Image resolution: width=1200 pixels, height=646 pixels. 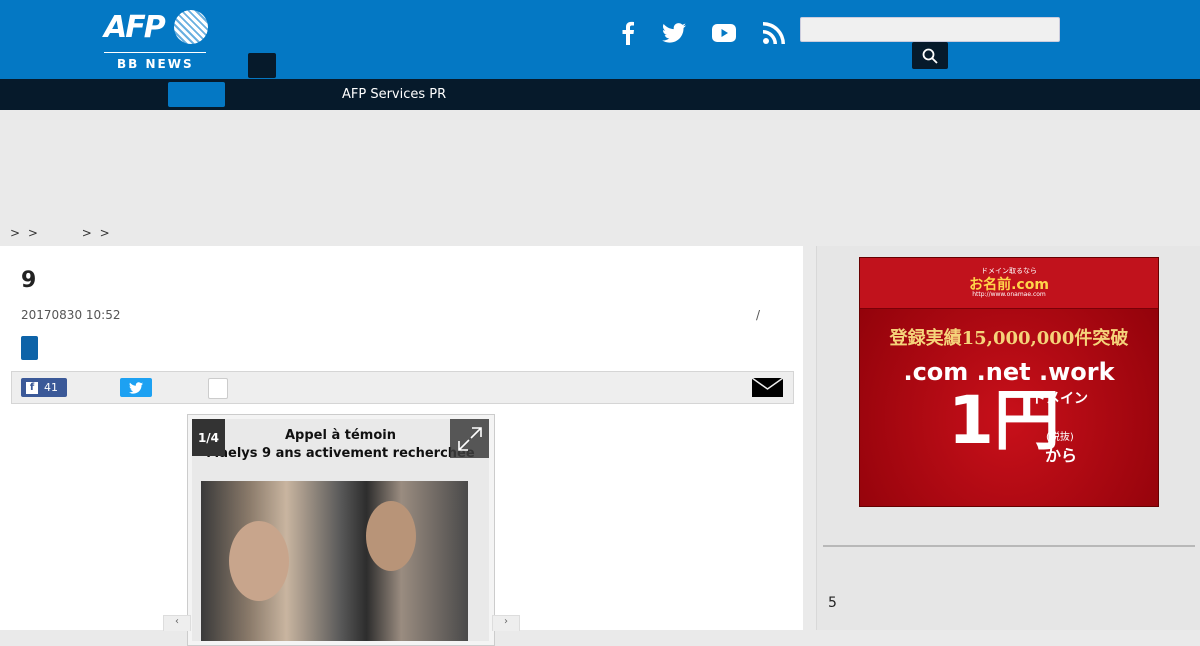 What do you see at coordinates (600, 94) in the screenshot?
I see `main-nav: AFP Services PR` at bounding box center [600, 94].